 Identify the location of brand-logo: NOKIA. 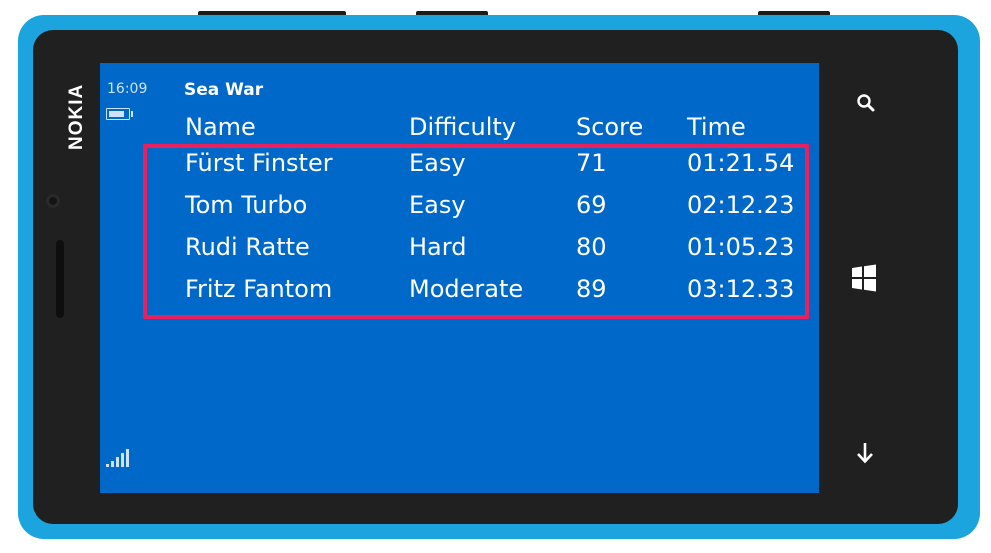
(76, 116).